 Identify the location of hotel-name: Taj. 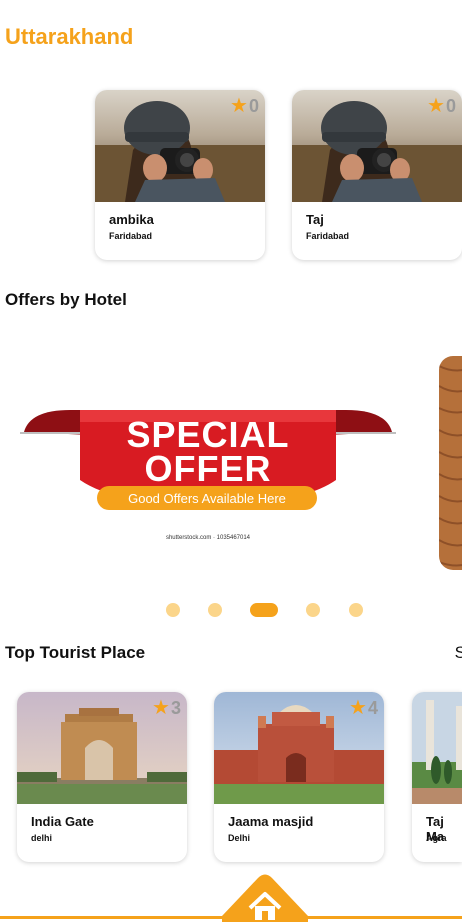
(315, 219).